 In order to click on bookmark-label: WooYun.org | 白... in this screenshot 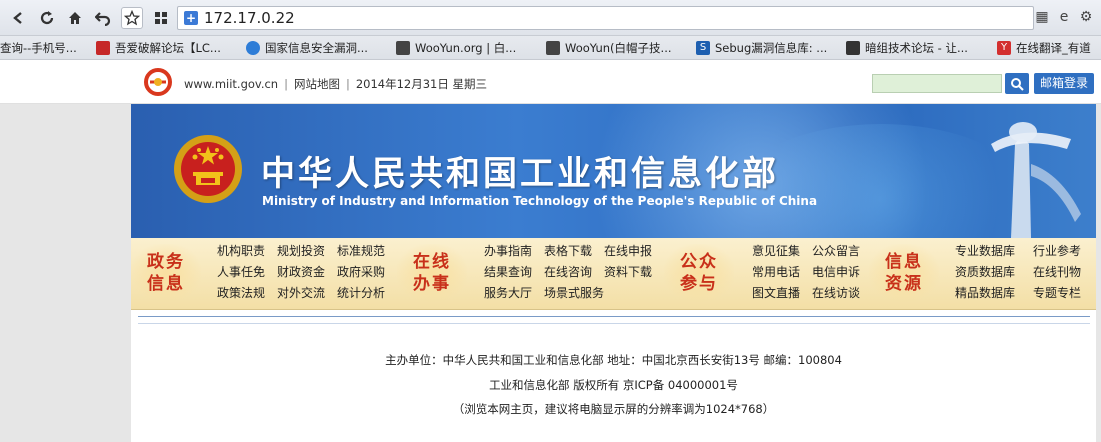, I will do `click(466, 48)`.